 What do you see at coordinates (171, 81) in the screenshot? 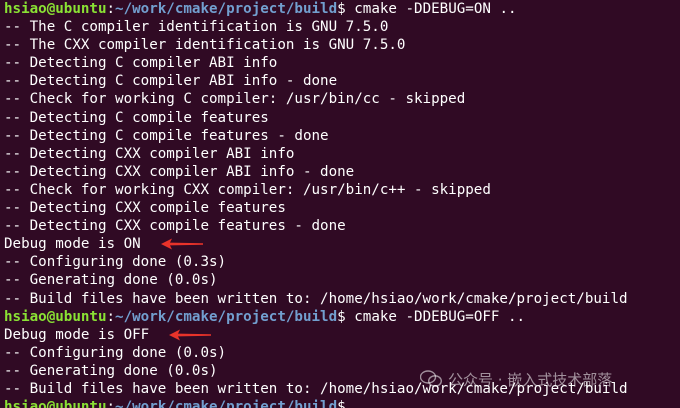
I see `output-text: -- Detecting C compiler ABI info - done` at bounding box center [171, 81].